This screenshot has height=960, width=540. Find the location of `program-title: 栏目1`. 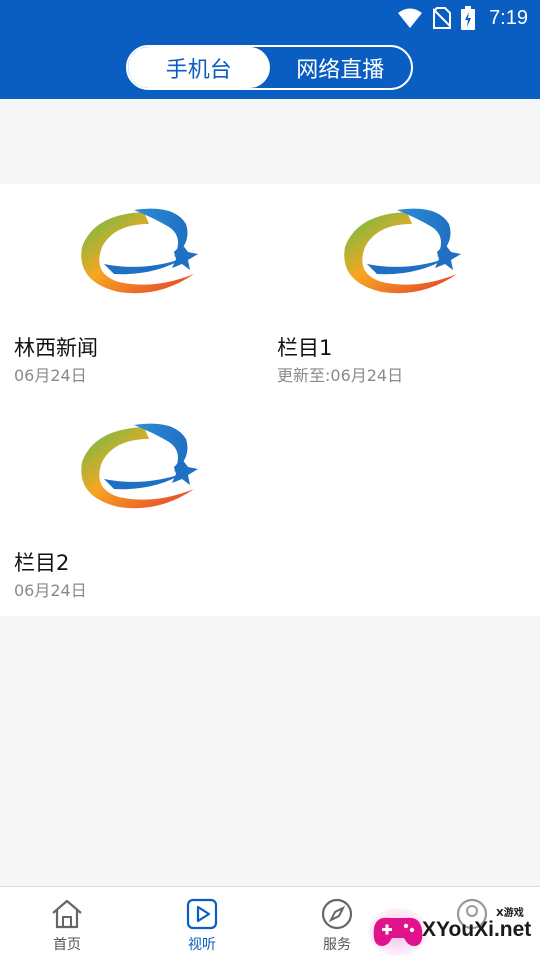

program-title: 栏目1 is located at coordinates (305, 348).